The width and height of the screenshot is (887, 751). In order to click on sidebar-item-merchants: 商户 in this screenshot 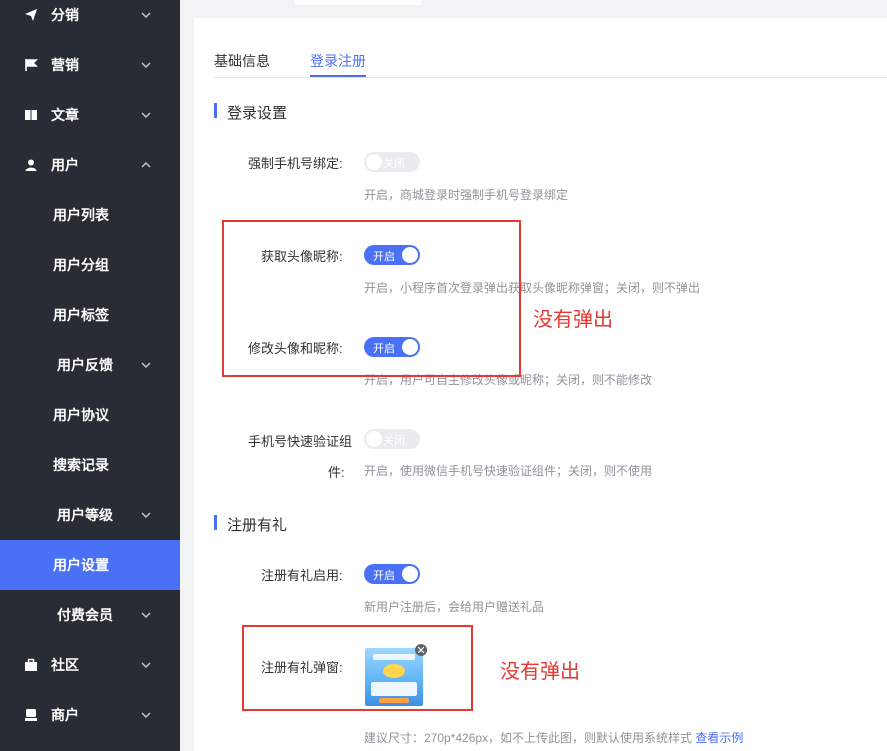, I will do `click(90, 715)`.